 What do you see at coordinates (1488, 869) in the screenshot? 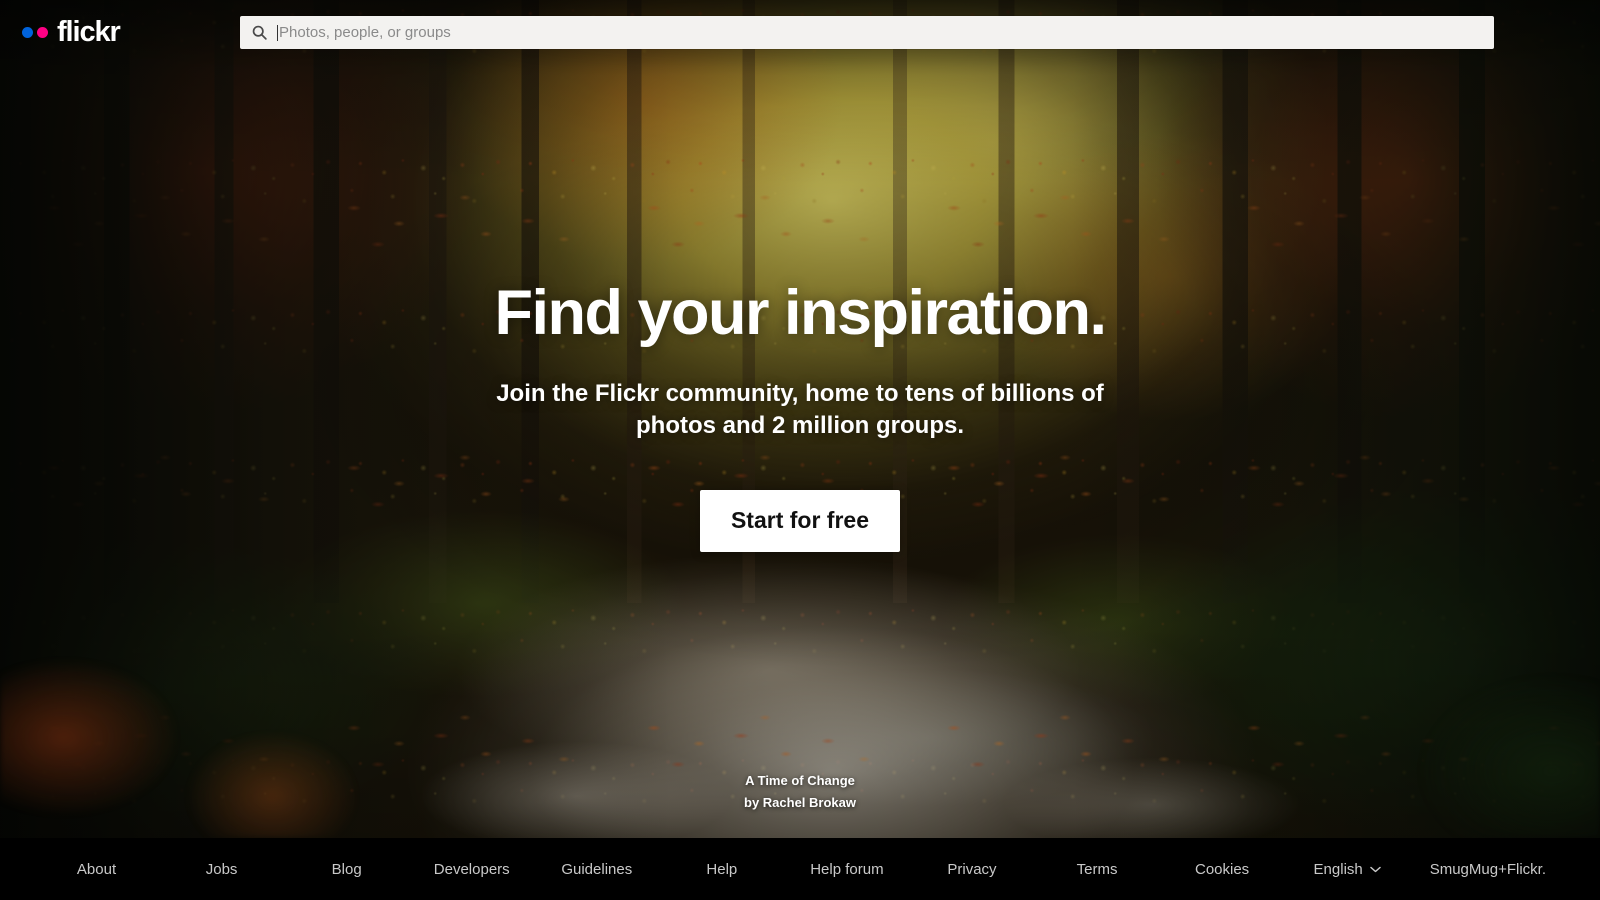
I see `footer-brand-note: SmugMug+Flickr.` at bounding box center [1488, 869].